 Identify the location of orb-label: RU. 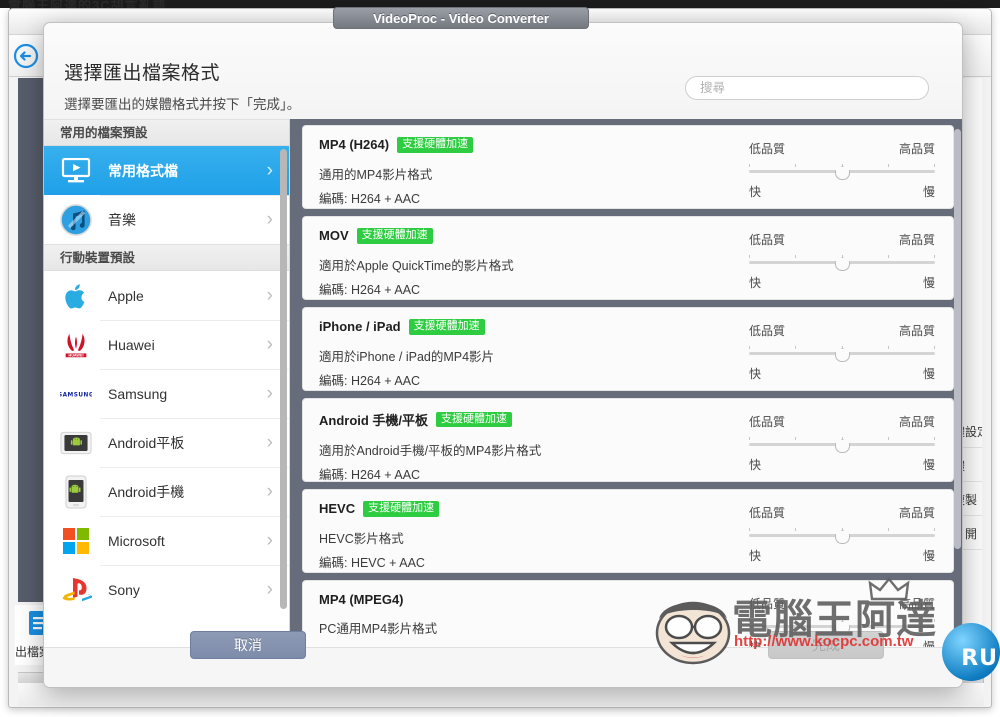
(979, 658).